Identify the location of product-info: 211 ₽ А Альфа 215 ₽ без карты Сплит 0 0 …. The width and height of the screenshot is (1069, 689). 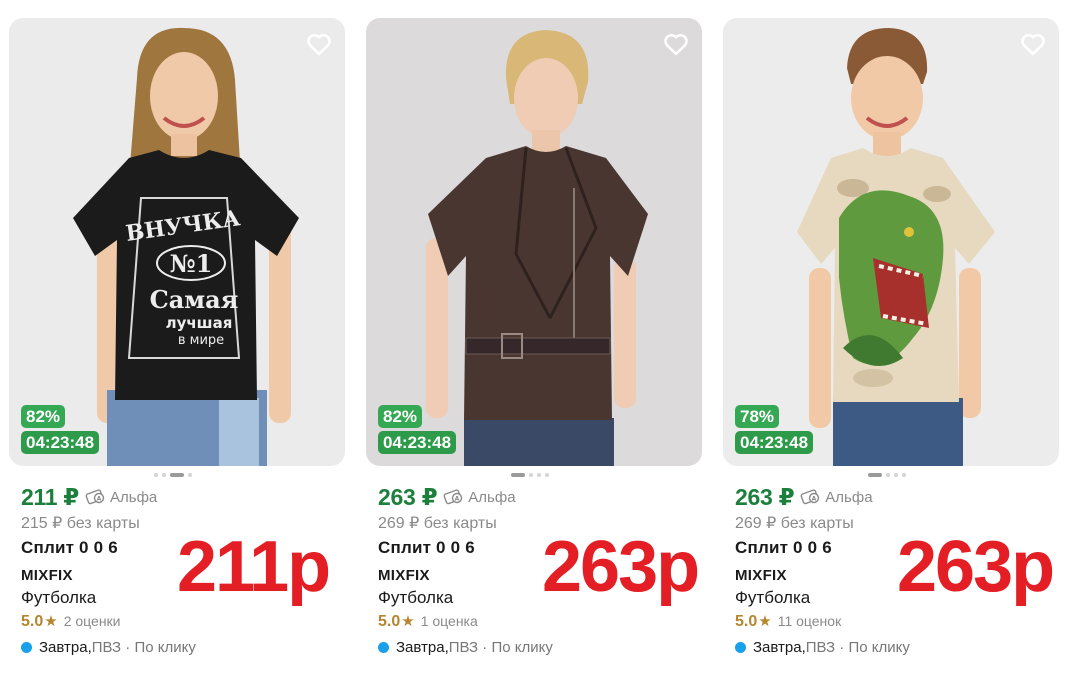
(177, 569).